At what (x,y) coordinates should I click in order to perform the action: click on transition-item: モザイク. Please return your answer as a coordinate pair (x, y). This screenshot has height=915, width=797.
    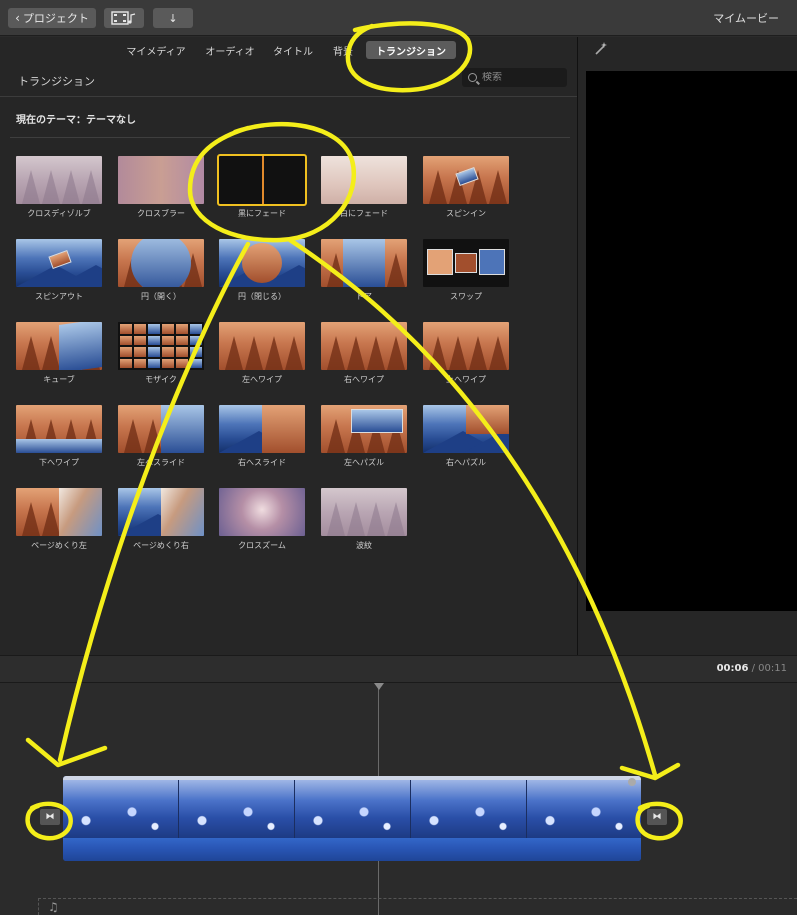
    Looking at the image, I should click on (161, 353).